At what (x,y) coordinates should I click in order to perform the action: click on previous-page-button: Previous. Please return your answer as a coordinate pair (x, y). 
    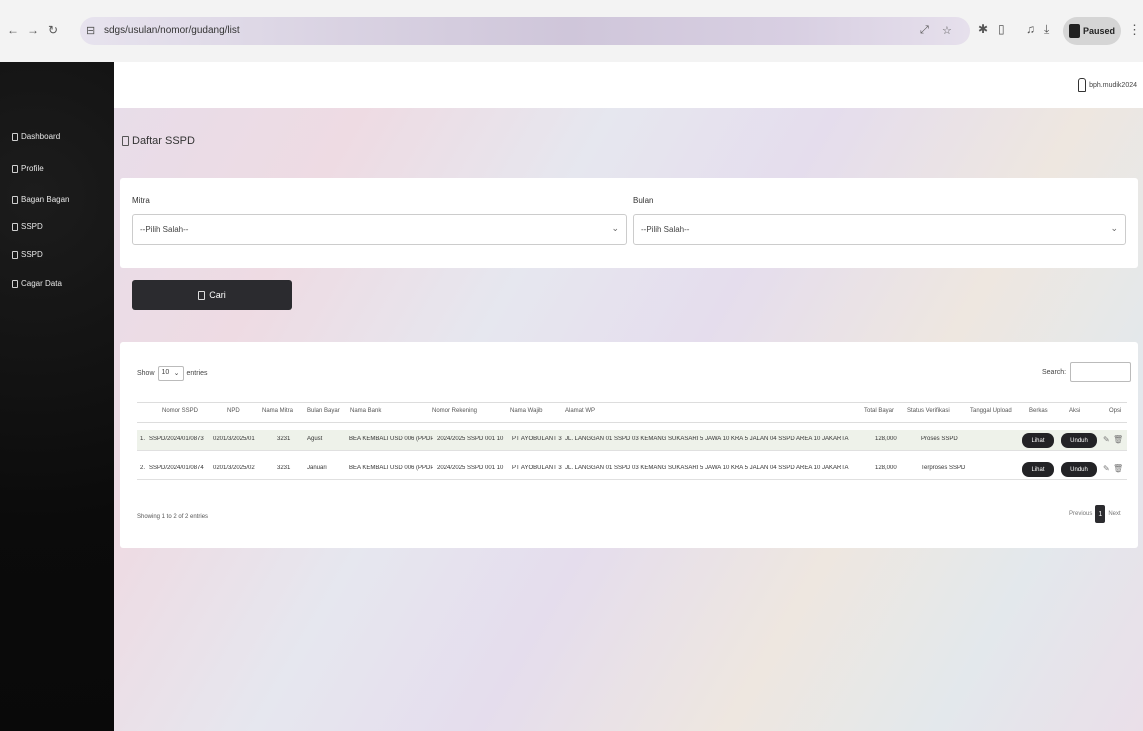
    Looking at the image, I should click on (1080, 514).